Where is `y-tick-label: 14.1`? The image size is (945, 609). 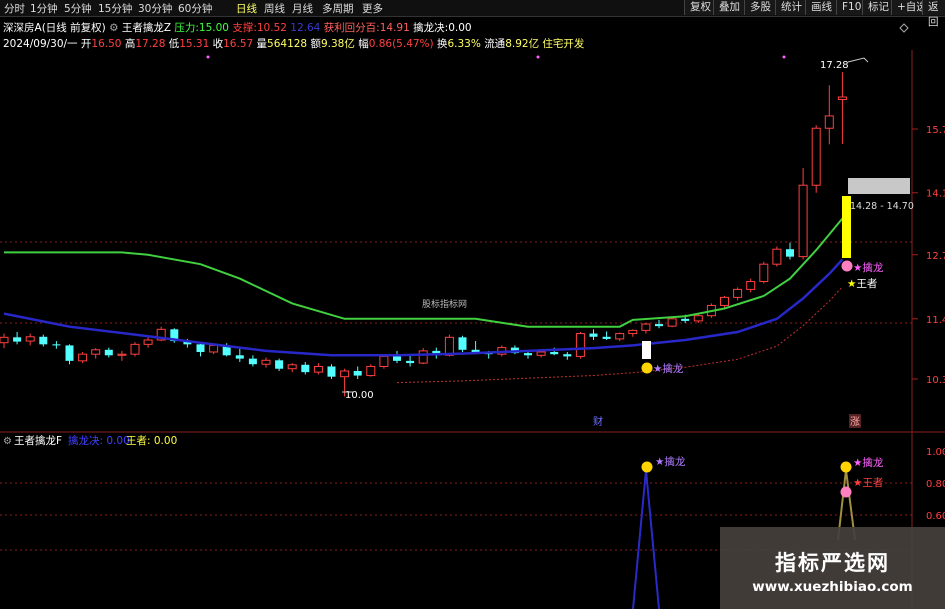
y-tick-label: 14.1 is located at coordinates (935, 194).